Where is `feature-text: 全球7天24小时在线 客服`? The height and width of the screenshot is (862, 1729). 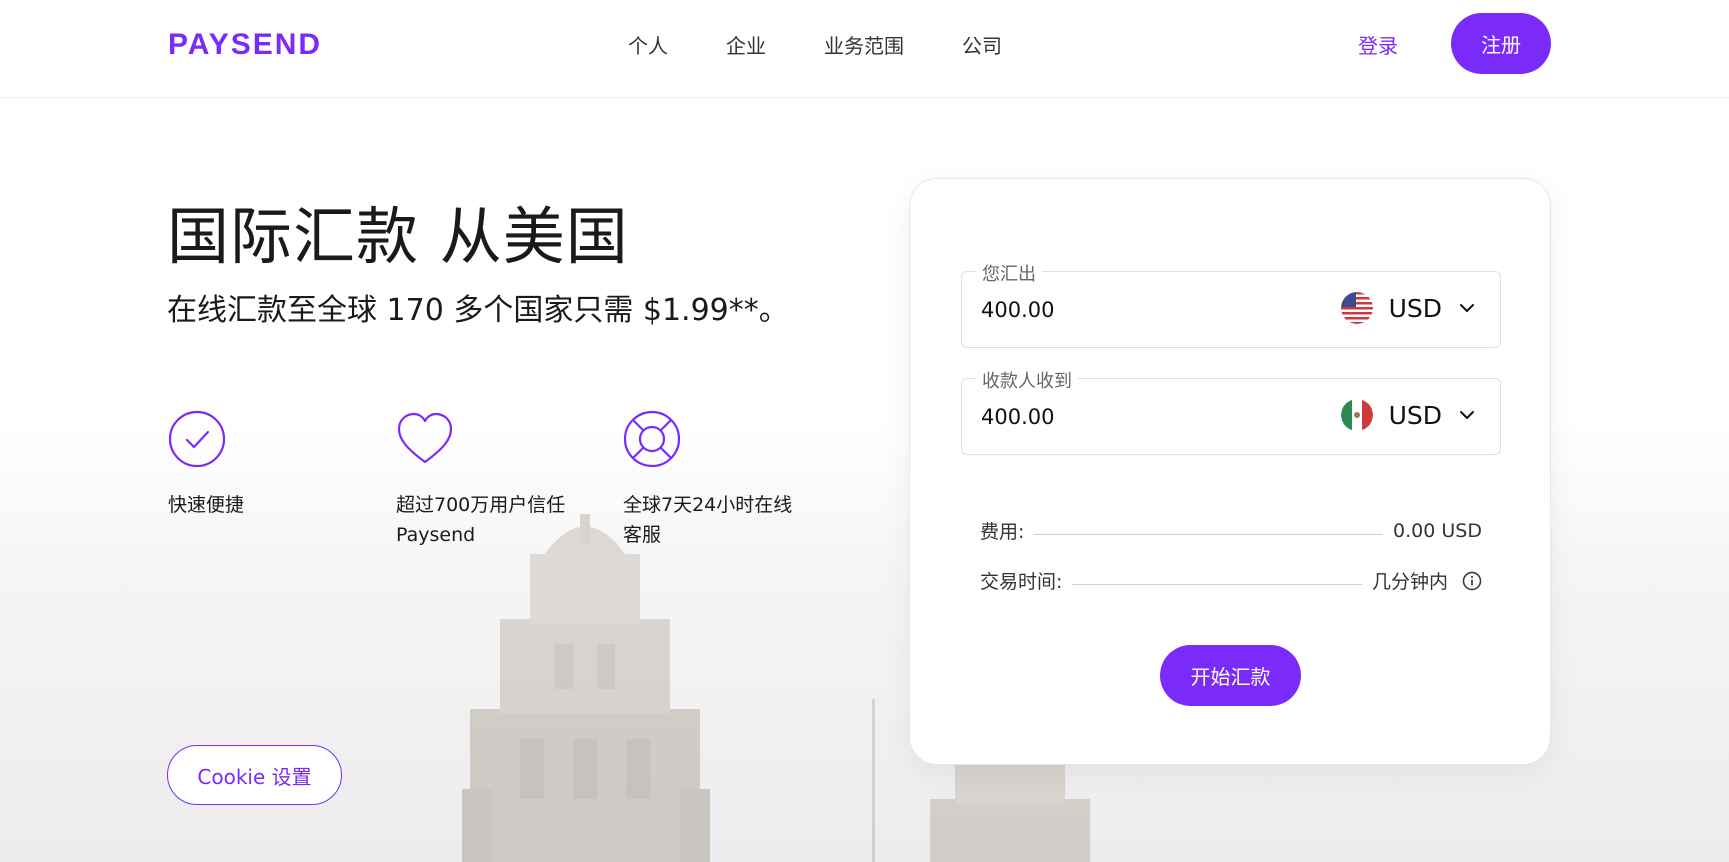 feature-text: 全球7天24小时在线 客服 is located at coordinates (723, 520).